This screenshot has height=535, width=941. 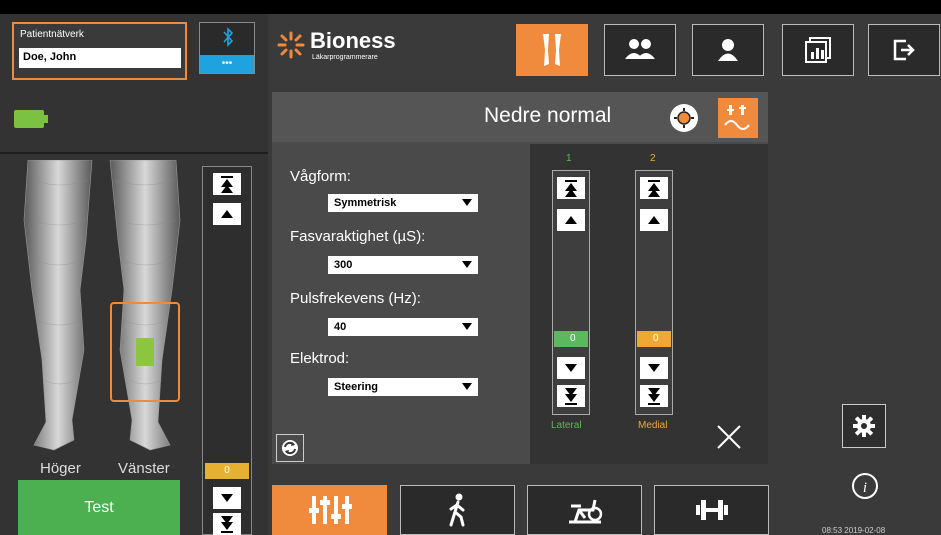 What do you see at coordinates (571, 292) in the screenshot?
I see `channel-1-slider: 0` at bounding box center [571, 292].